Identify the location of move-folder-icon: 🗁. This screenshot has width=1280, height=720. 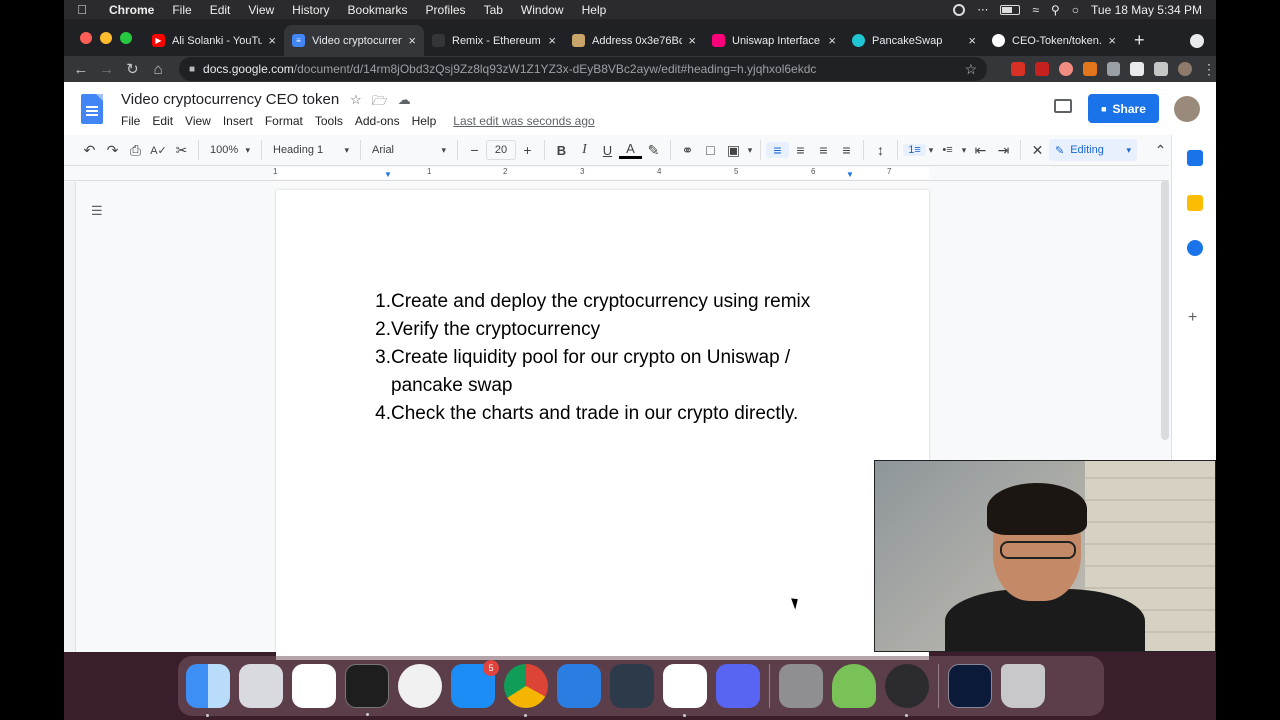
(380, 103).